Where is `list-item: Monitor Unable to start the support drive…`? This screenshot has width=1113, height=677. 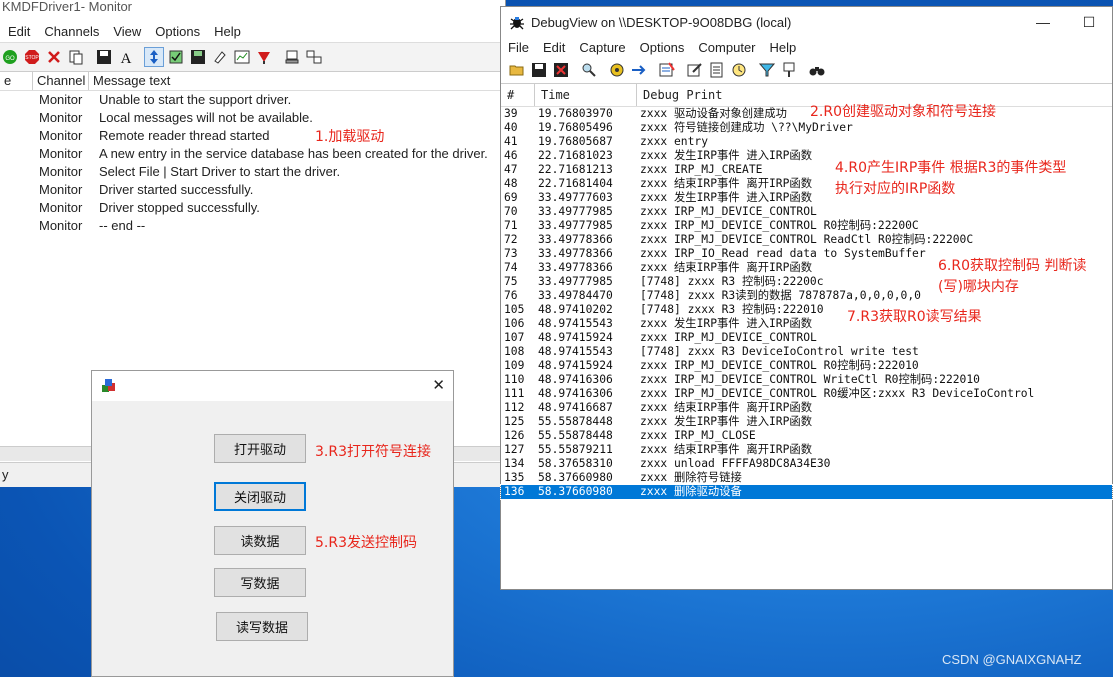 list-item: Monitor Unable to start the support drive… is located at coordinates (252, 100).